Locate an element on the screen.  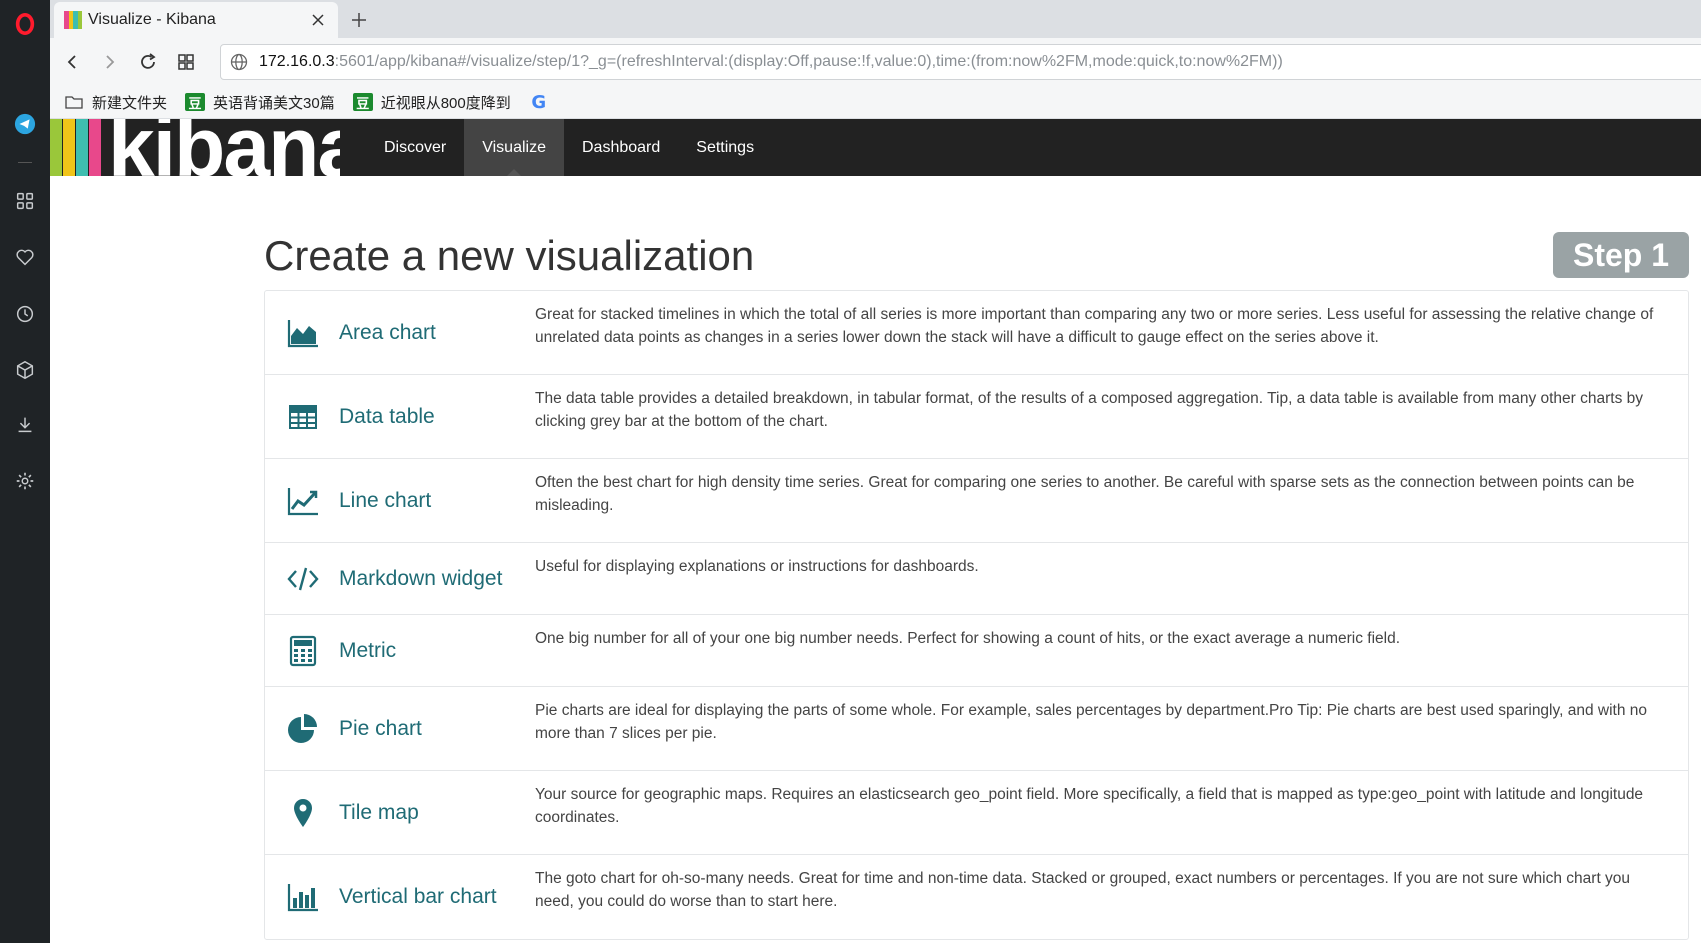
gear-icon is located at coordinates (25, 481).